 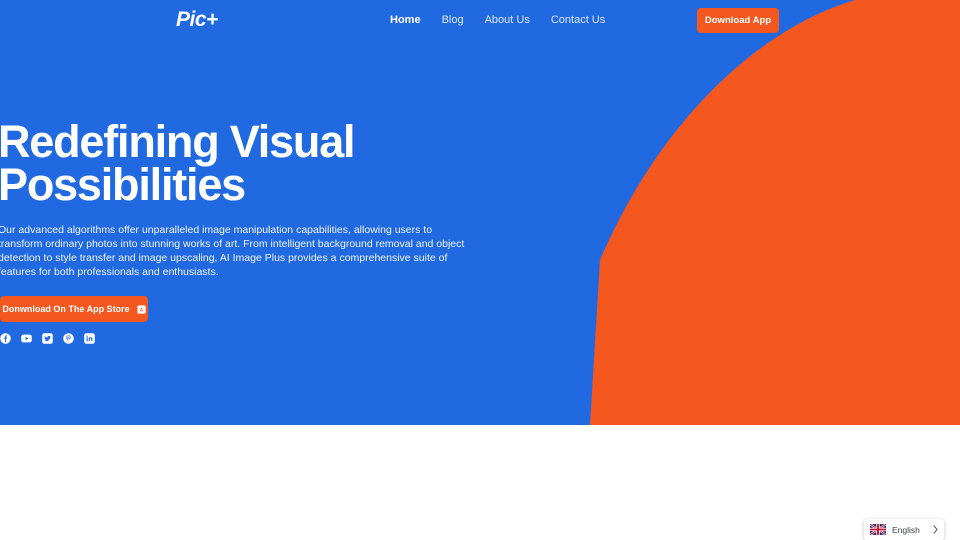 I want to click on youtube-icon, so click(x=26, y=338).